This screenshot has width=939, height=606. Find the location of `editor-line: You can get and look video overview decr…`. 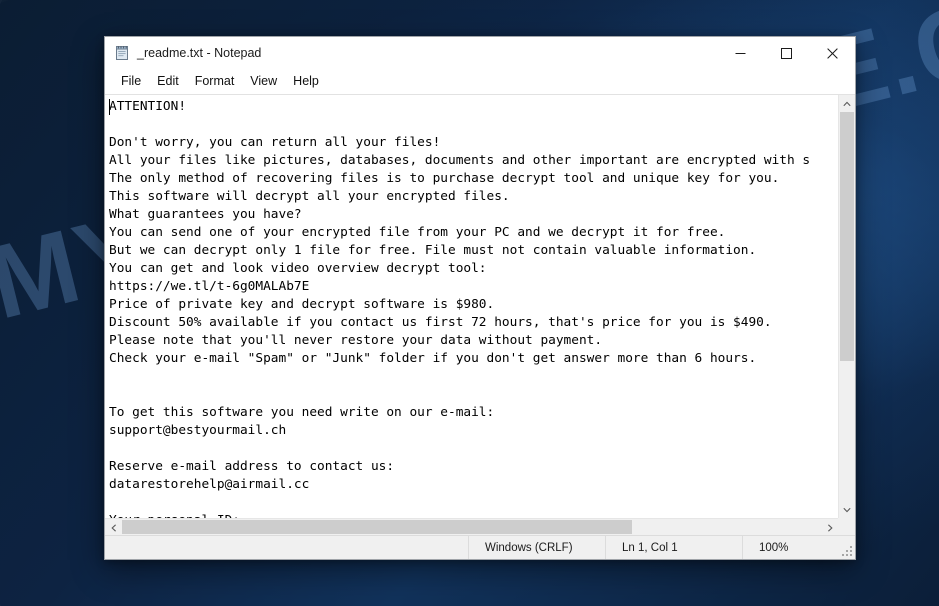

editor-line: You can get and look video overview decr… is located at coordinates (298, 268).